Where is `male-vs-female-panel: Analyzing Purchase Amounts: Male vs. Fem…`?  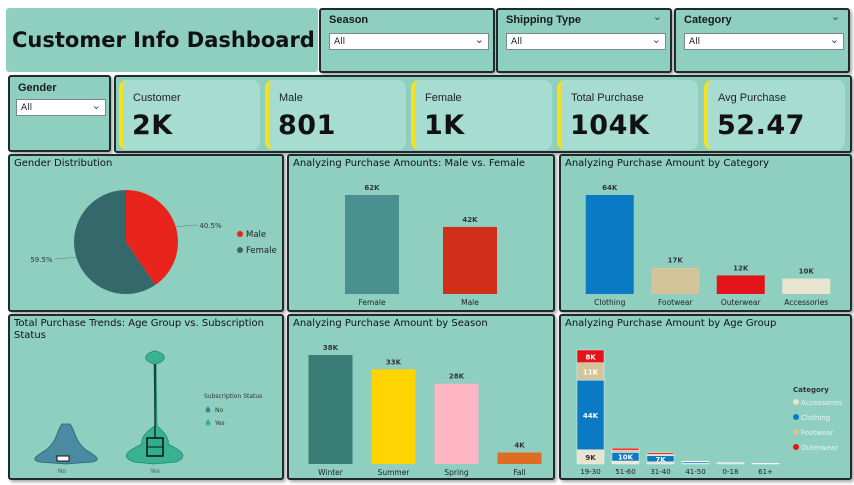 male-vs-female-panel: Analyzing Purchase Amounts: Male vs. Fem… is located at coordinates (421, 233).